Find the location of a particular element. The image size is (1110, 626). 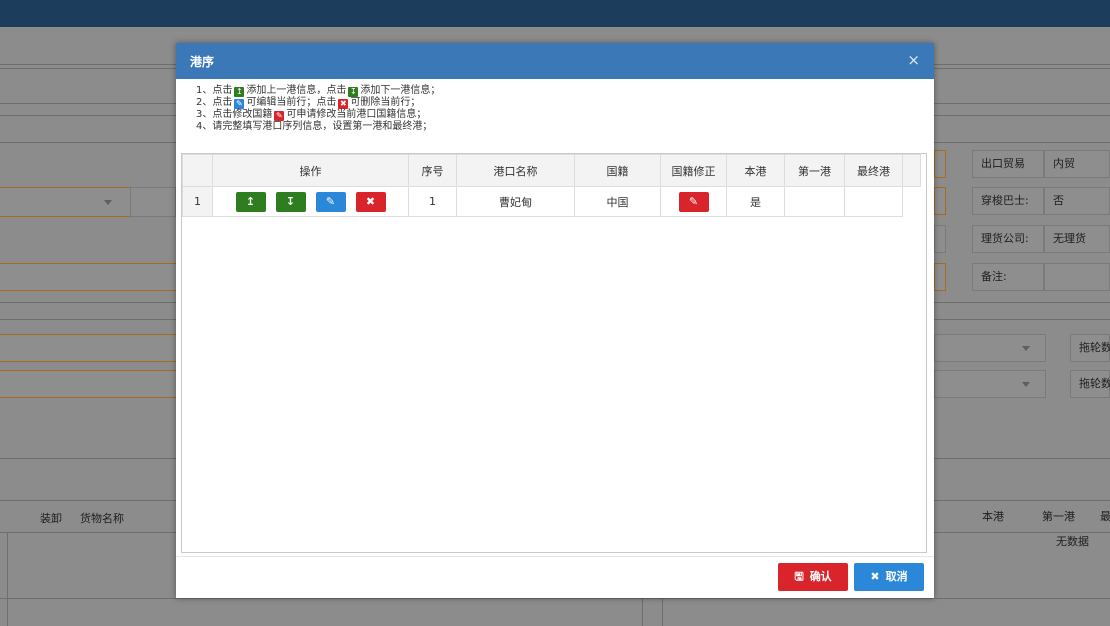

add-previous-icon: ↥ is located at coordinates (239, 92).